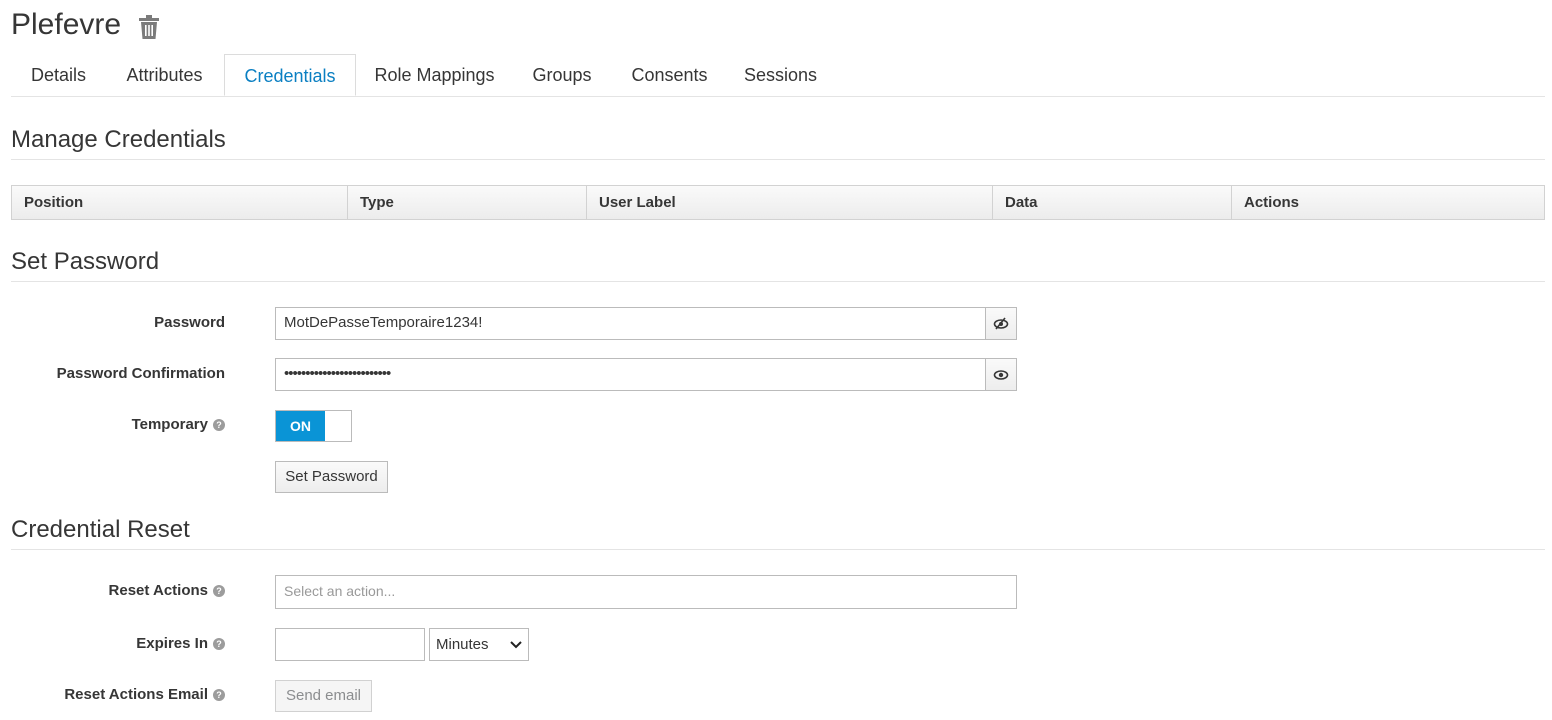  I want to click on expires-unit-select: Minutes, so click(479, 644).